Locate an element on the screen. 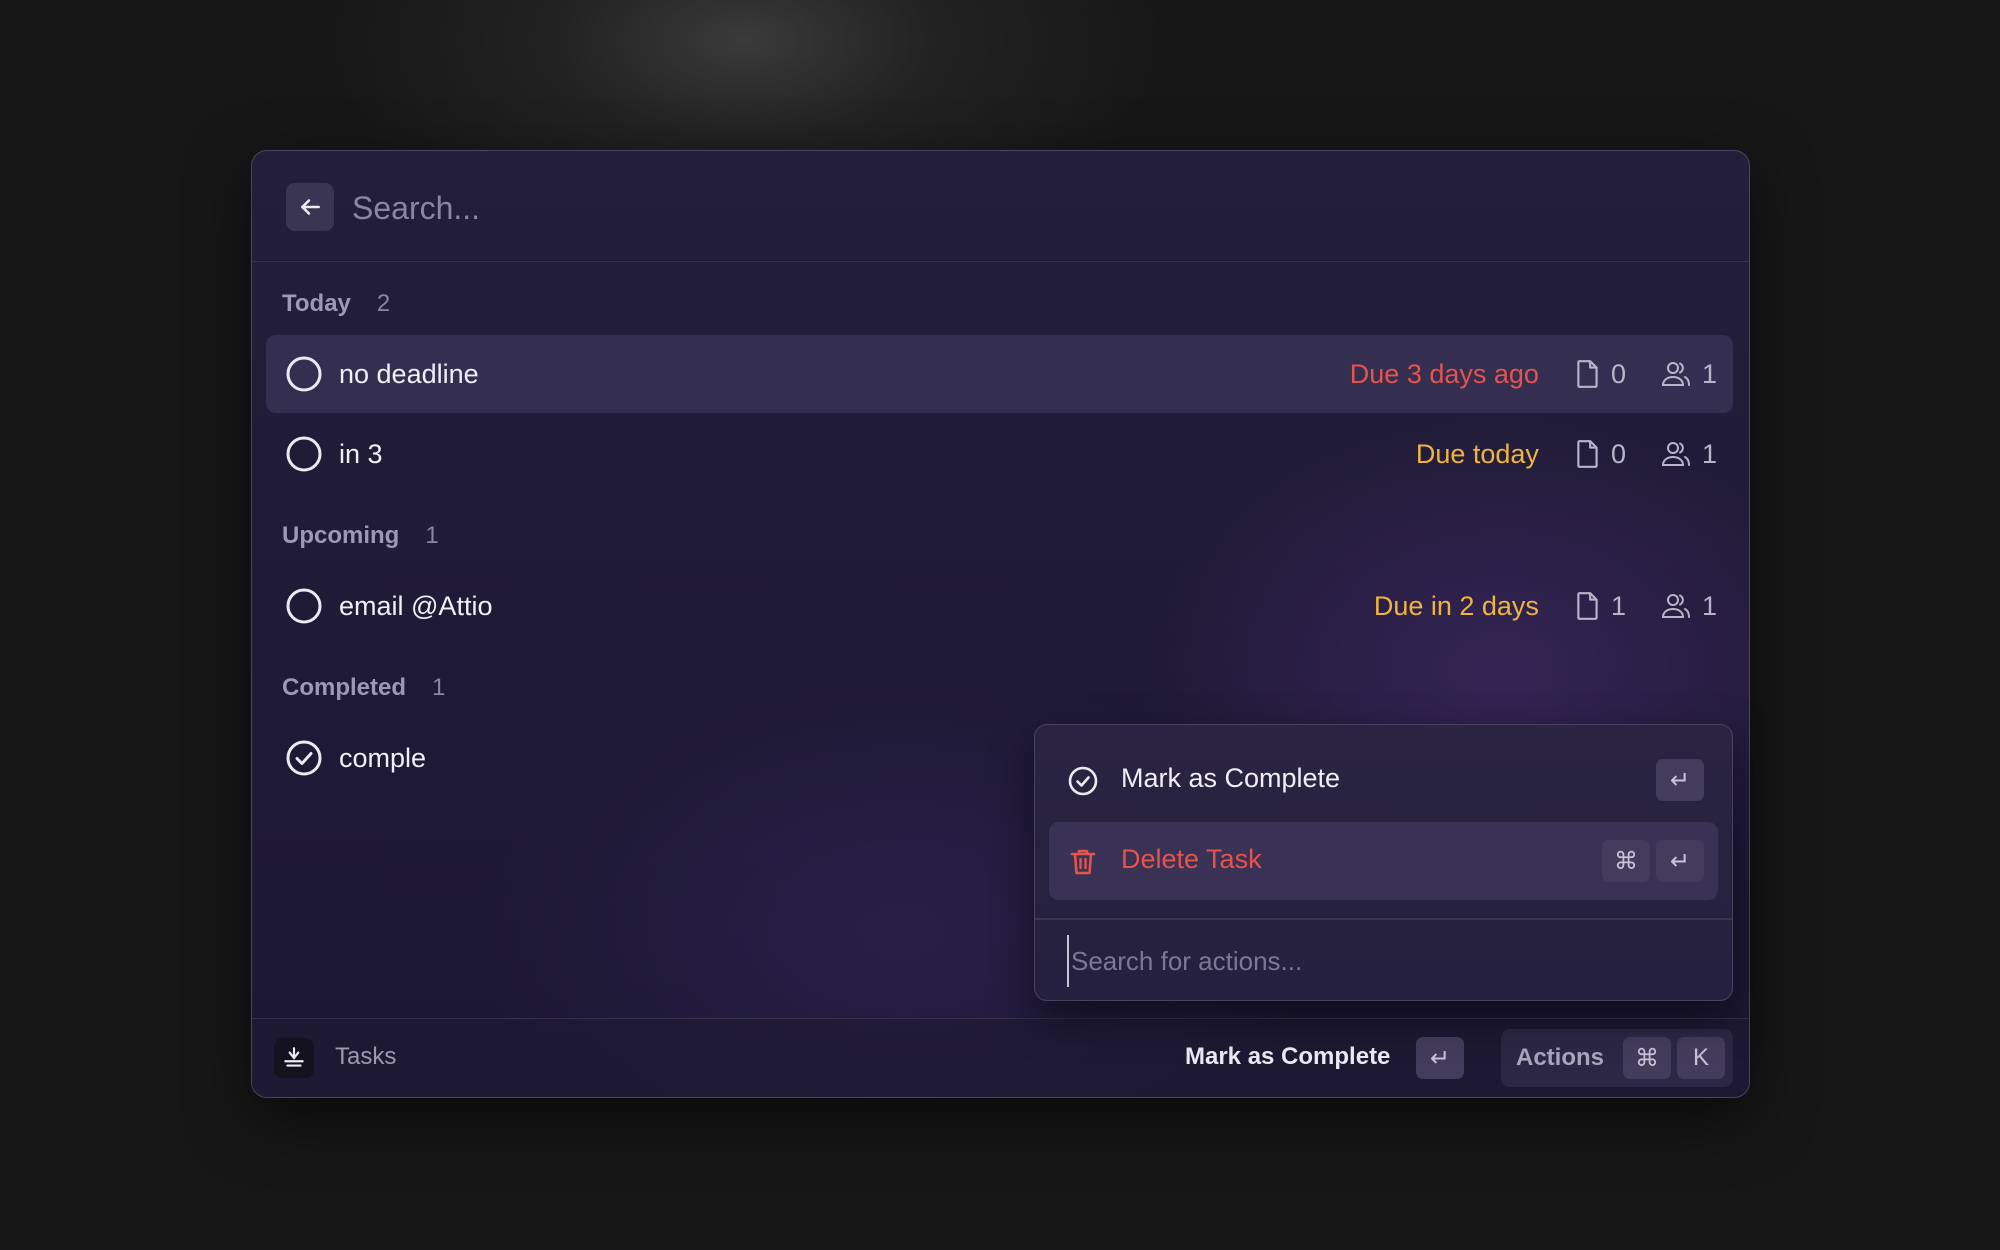 The width and height of the screenshot is (2000, 1250). due-label: Due in 2 days is located at coordinates (1456, 605).